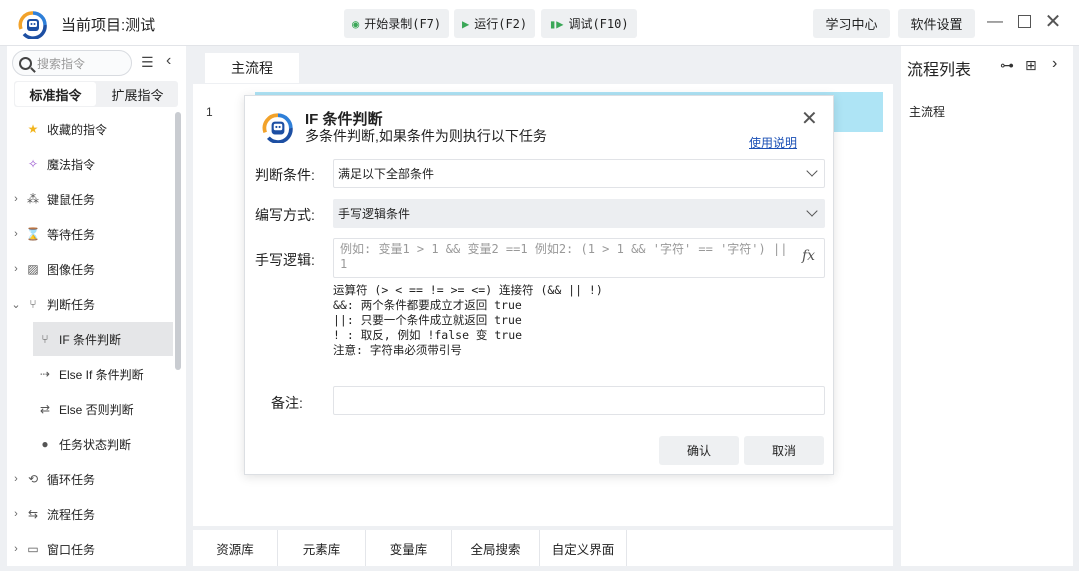  I want to click on tab-element-library: 元素库, so click(322, 548).